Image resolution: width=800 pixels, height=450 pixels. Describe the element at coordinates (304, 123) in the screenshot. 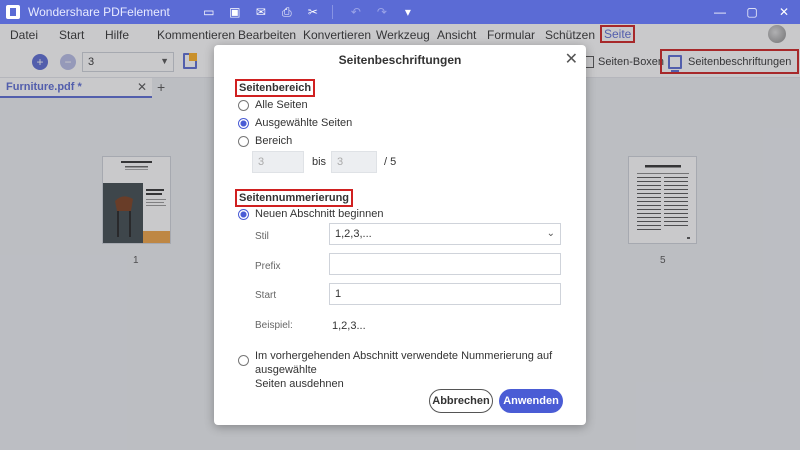

I see `radio-label: Ausgewählte Seiten` at that location.